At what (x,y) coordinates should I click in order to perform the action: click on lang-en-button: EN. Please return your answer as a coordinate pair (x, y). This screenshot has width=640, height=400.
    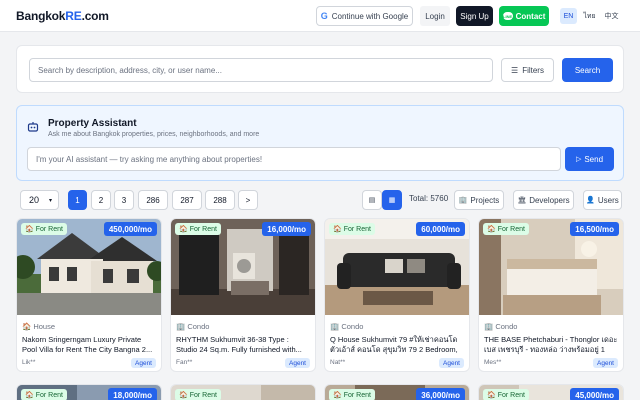
    Looking at the image, I should click on (568, 16).